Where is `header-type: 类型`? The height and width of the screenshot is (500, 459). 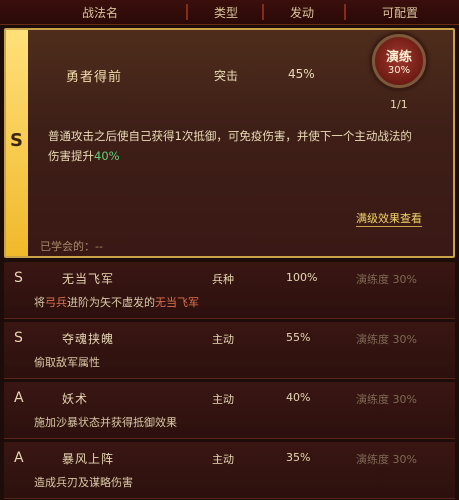
header-type: 类型 is located at coordinates (225, 13).